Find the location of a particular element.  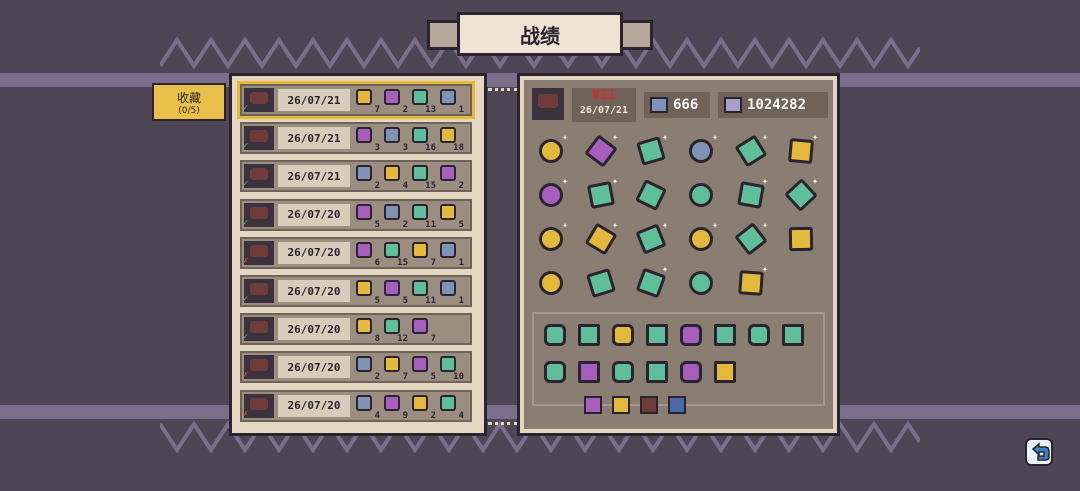

skill-green-3-icon is located at coordinates (657, 335).